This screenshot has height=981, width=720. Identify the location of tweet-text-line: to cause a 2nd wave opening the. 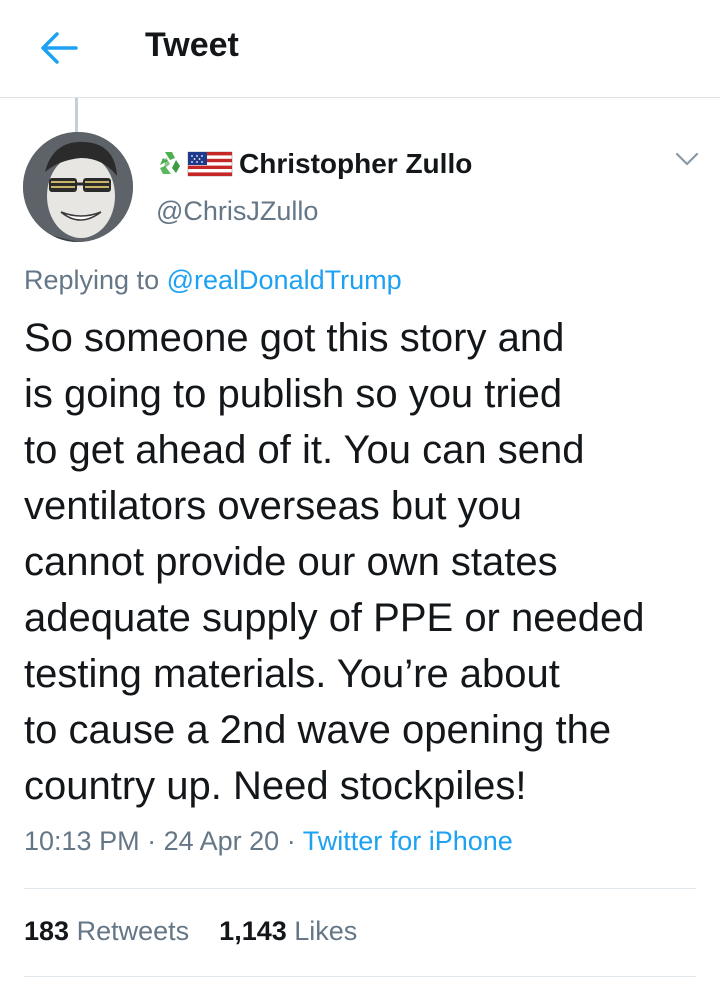
(318, 730).